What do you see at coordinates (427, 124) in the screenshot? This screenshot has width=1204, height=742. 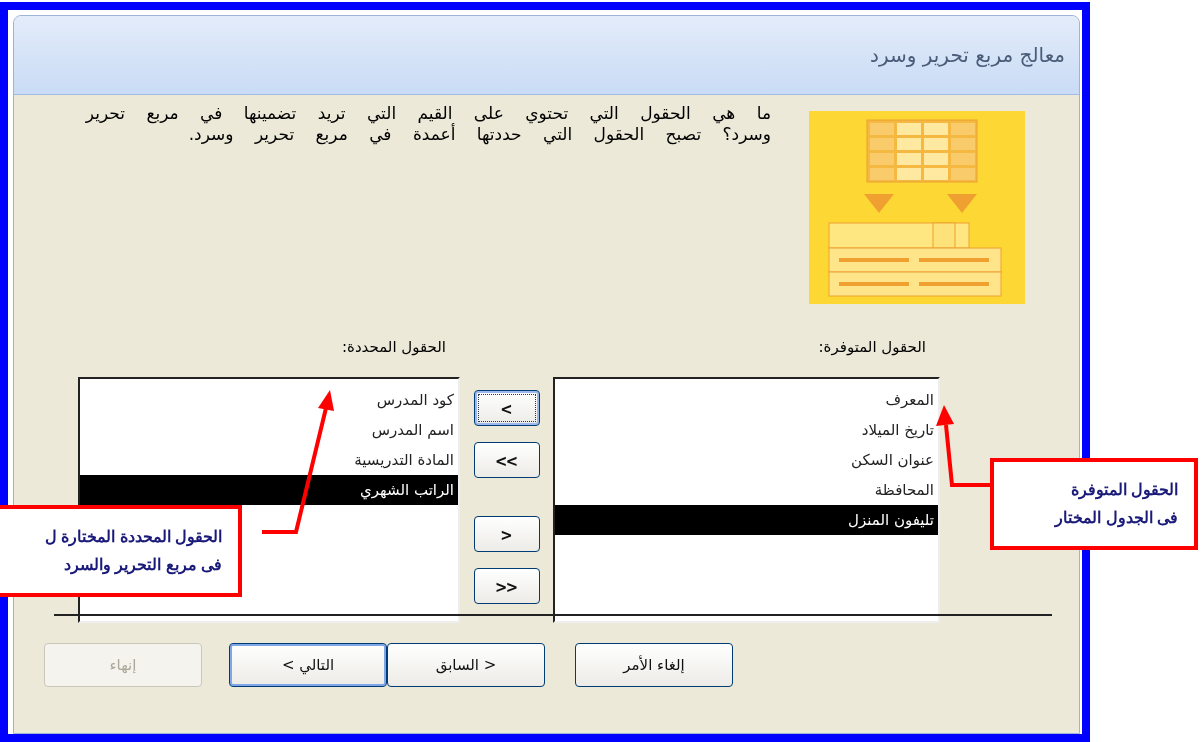 I see `description-text: ما هي الحقول التي تحتوي على القيم التي تريد تضمينها في مربع تحرير وسرد؟ تصبح الحقول التي حددتها أعمدة في مربع تحرير وسرد.` at bounding box center [427, 124].